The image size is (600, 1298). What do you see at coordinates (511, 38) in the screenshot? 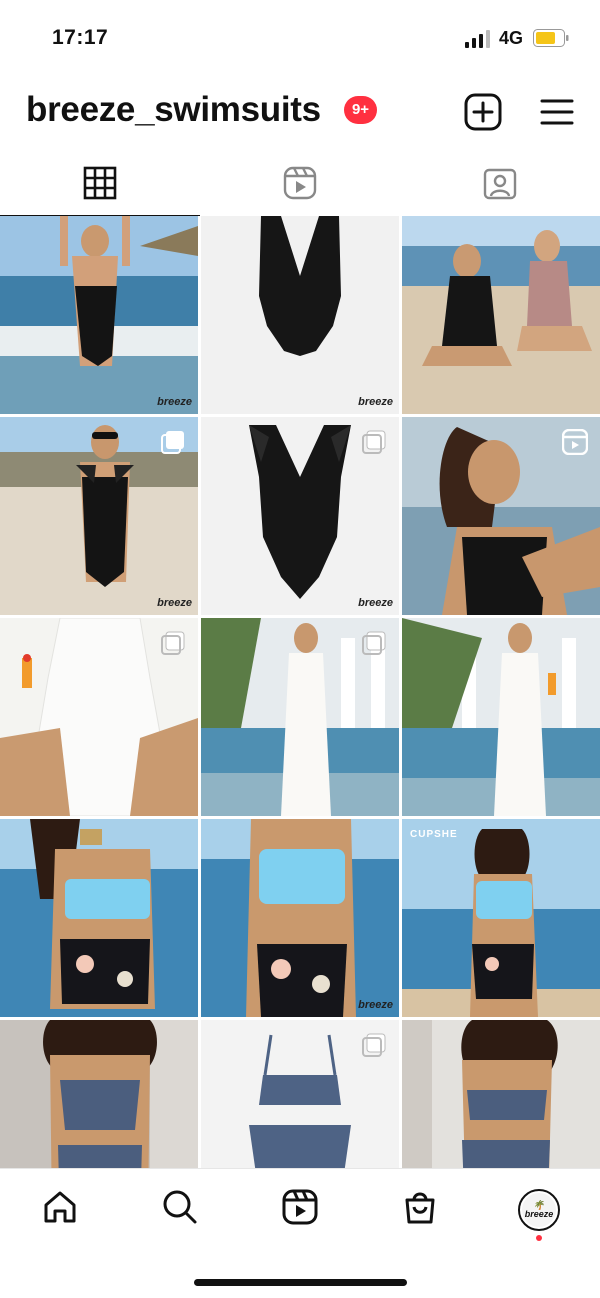
I see `network-type: 4G` at bounding box center [511, 38].